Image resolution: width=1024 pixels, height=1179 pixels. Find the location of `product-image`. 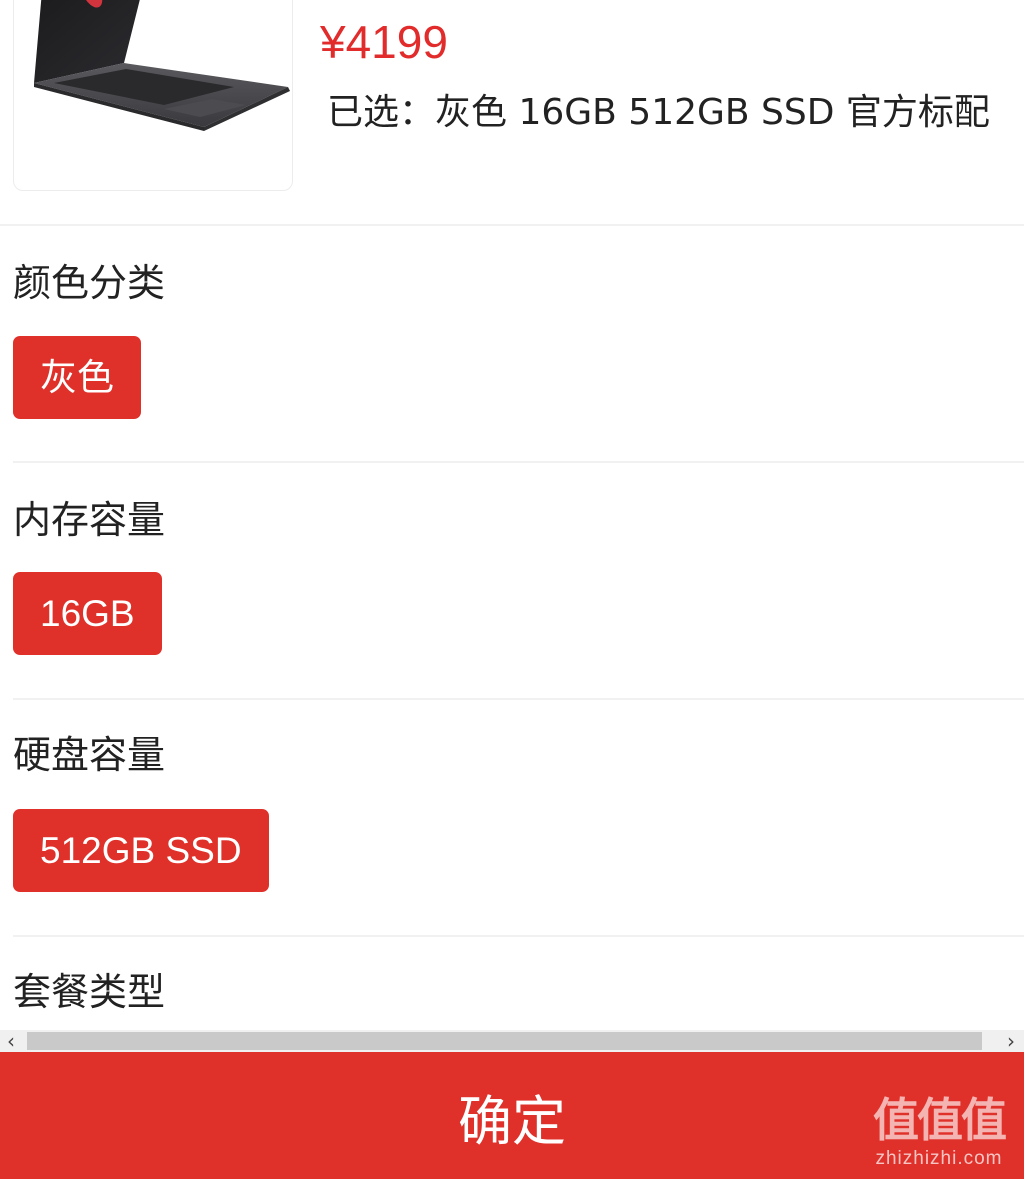

product-image is located at coordinates (153, 95).